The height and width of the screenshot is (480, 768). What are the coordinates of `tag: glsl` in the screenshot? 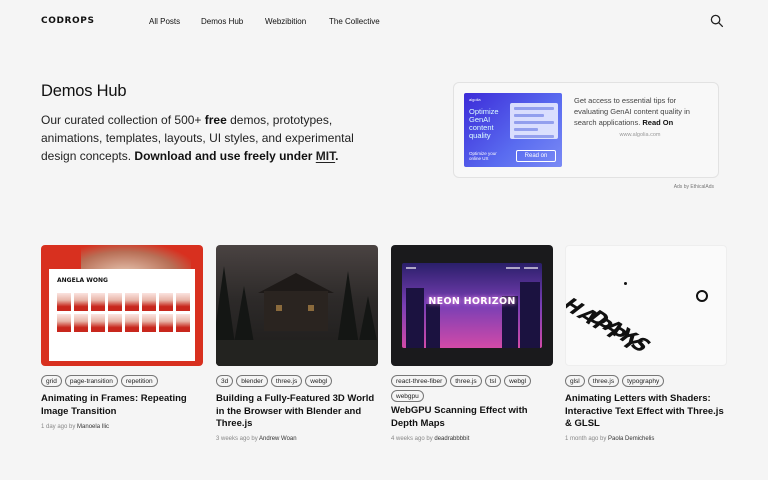 It's located at (575, 381).